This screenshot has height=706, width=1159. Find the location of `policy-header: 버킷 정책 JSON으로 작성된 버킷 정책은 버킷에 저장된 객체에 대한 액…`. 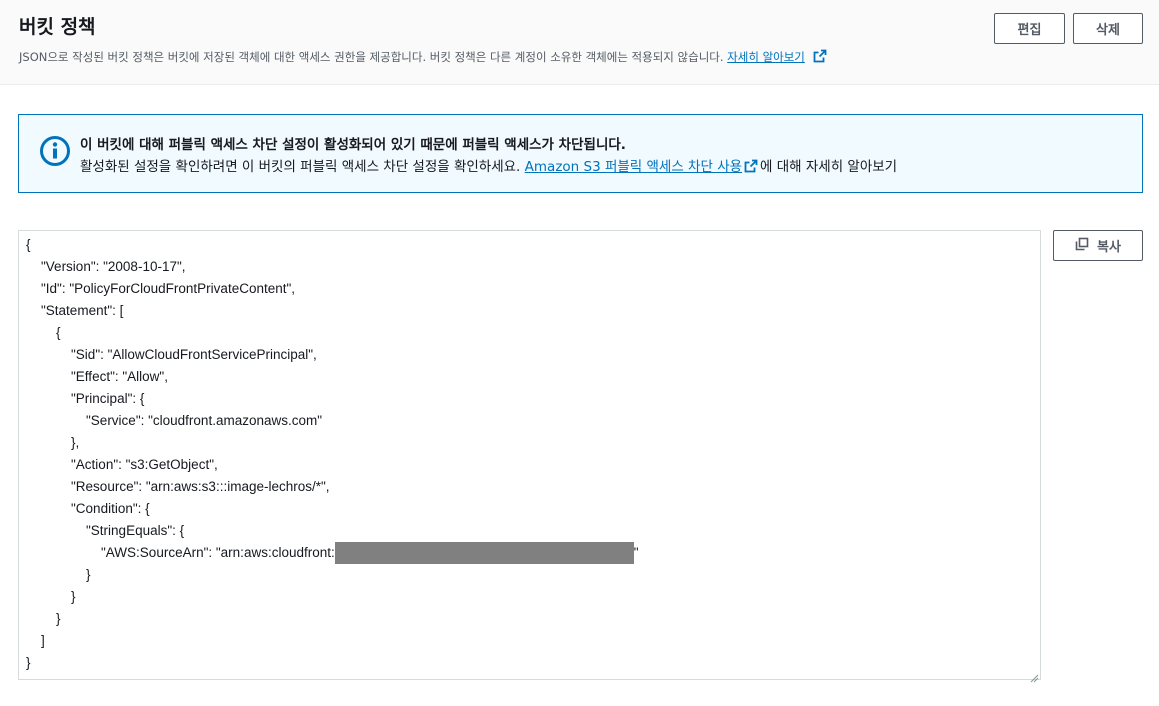

policy-header: 버킷 정책 JSON으로 작성된 버킷 정책은 버킷에 저장된 객체에 대한 액… is located at coordinates (579, 42).